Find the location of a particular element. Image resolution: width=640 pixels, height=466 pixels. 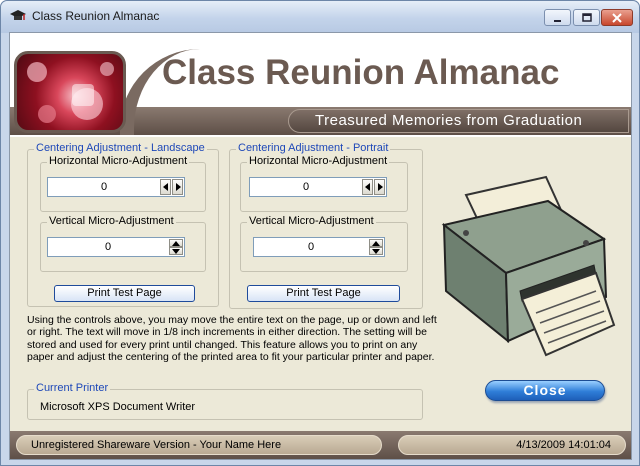

maximize-button is located at coordinates (586, 17).